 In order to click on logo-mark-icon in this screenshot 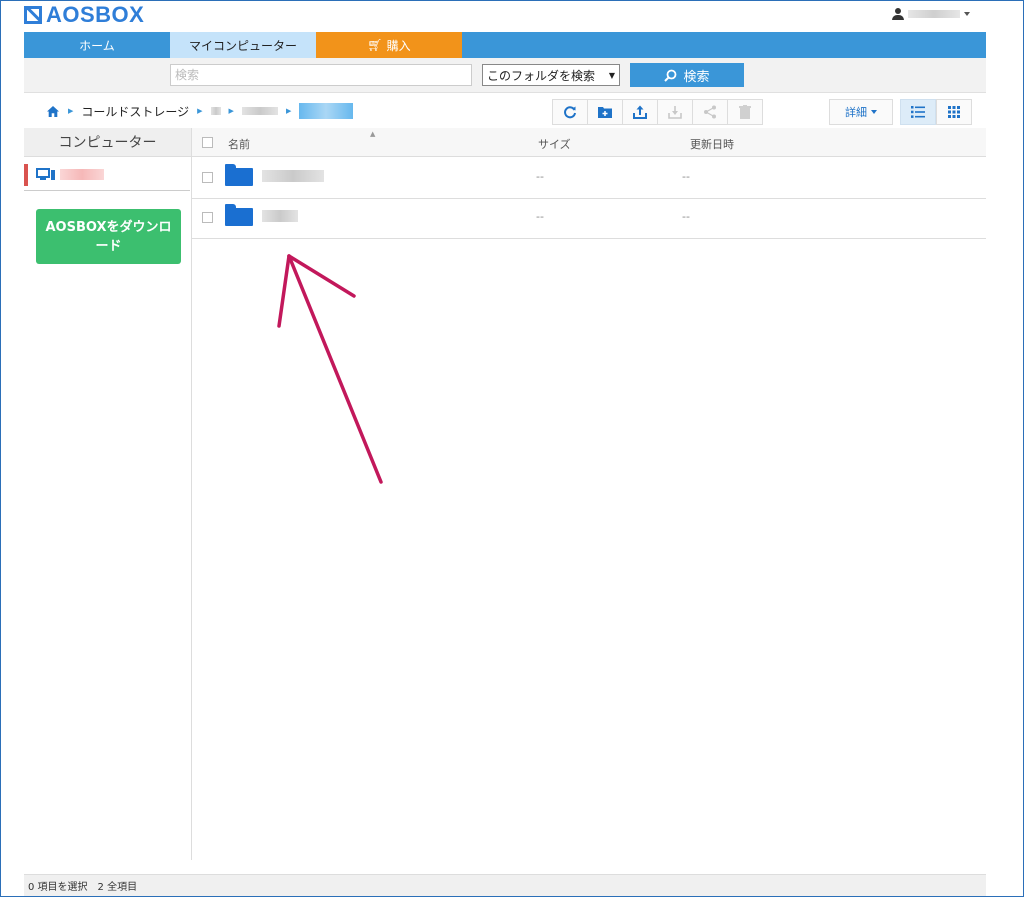, I will do `click(33, 15)`.